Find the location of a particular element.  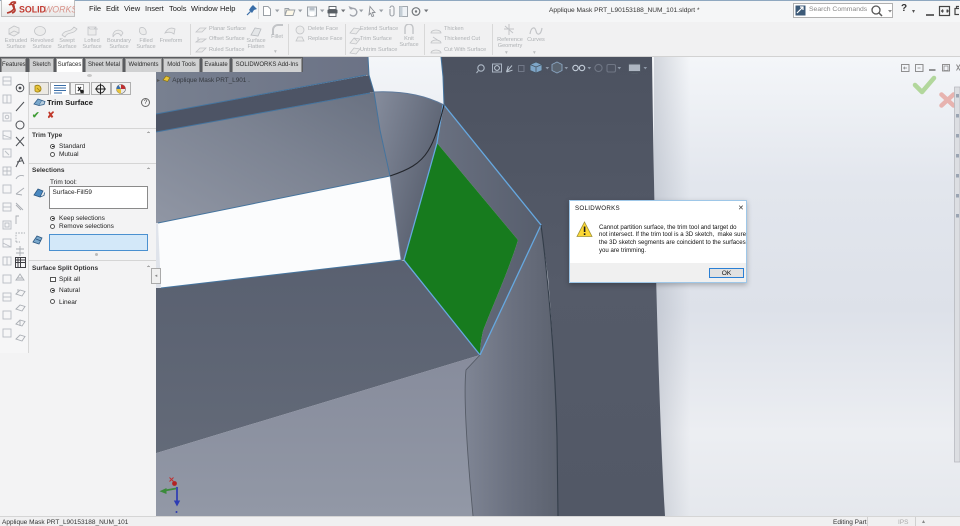

svg-text: WORKS is located at coordinates (59, 10).